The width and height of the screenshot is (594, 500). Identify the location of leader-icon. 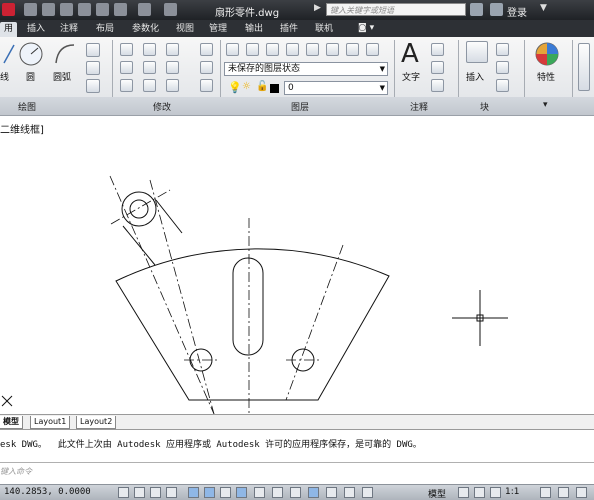
(437, 67).